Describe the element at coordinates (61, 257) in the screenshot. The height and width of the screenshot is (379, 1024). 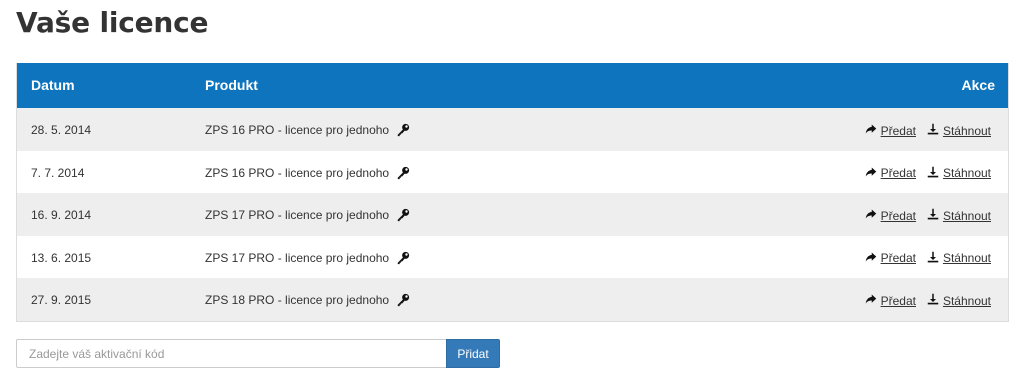
I see `row-date: 13. 6. 2015` at that location.